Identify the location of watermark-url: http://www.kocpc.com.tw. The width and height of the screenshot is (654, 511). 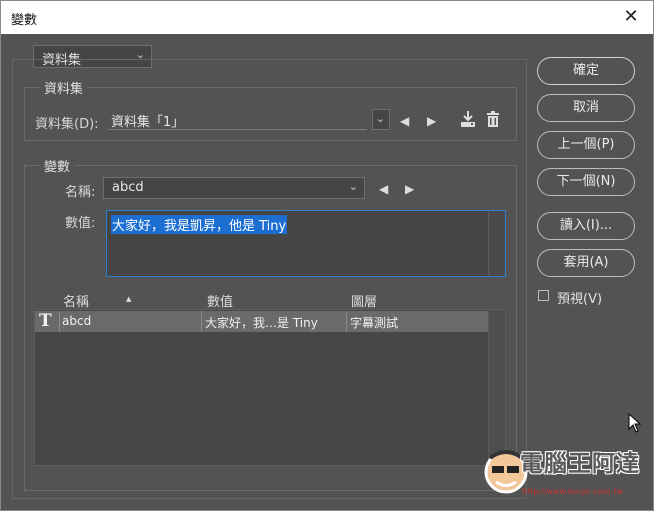
(572, 491).